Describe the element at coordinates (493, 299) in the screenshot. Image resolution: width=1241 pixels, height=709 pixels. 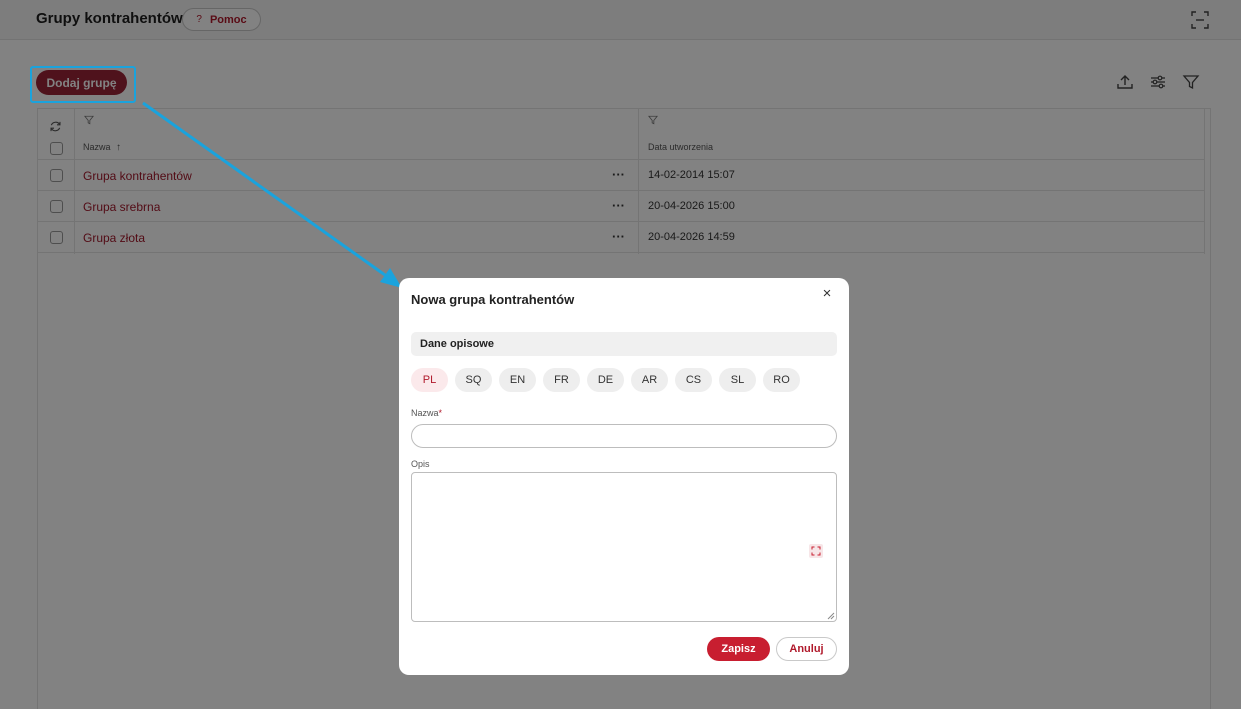
I see `dialog-title: Nowa grupa kontrahentów` at that location.